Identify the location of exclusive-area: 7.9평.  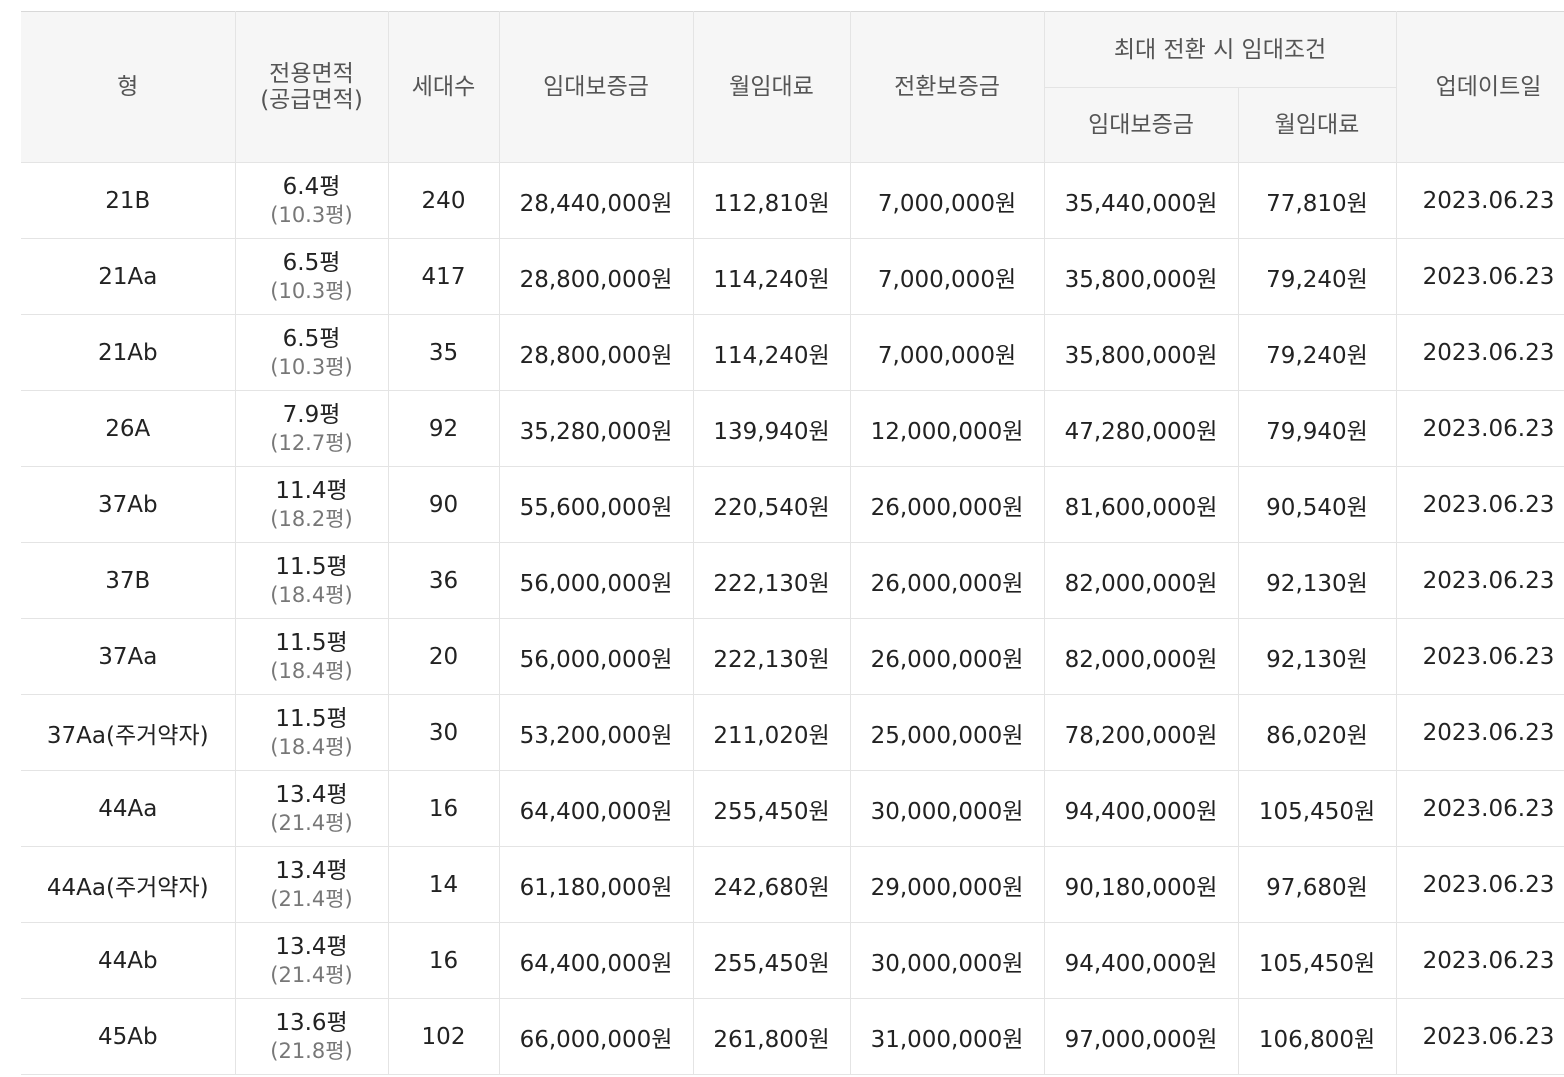
(311, 414).